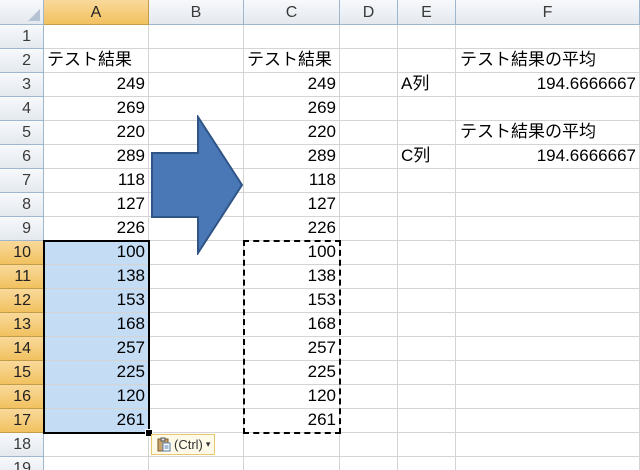 This screenshot has height=470, width=640. Describe the element at coordinates (22, 277) in the screenshot. I see `row-header-11: 11` at that location.